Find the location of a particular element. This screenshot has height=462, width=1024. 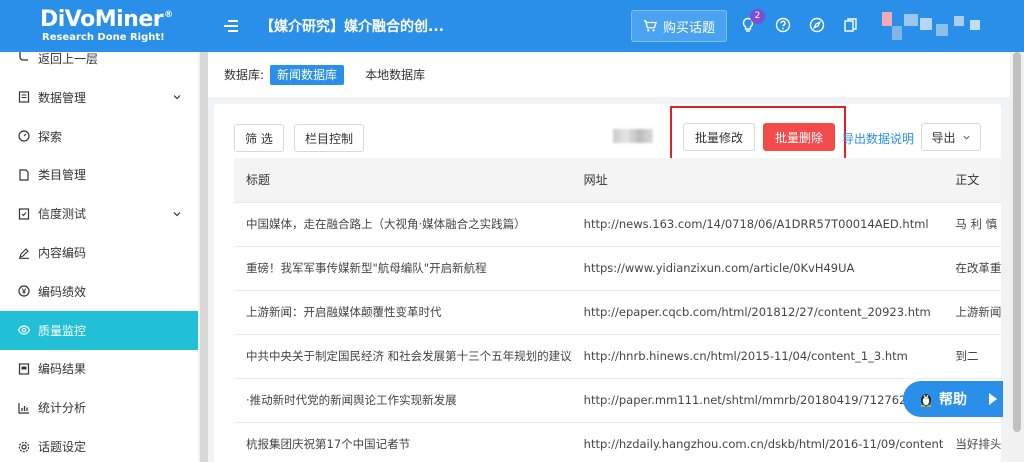

cart-icon is located at coordinates (650, 26).